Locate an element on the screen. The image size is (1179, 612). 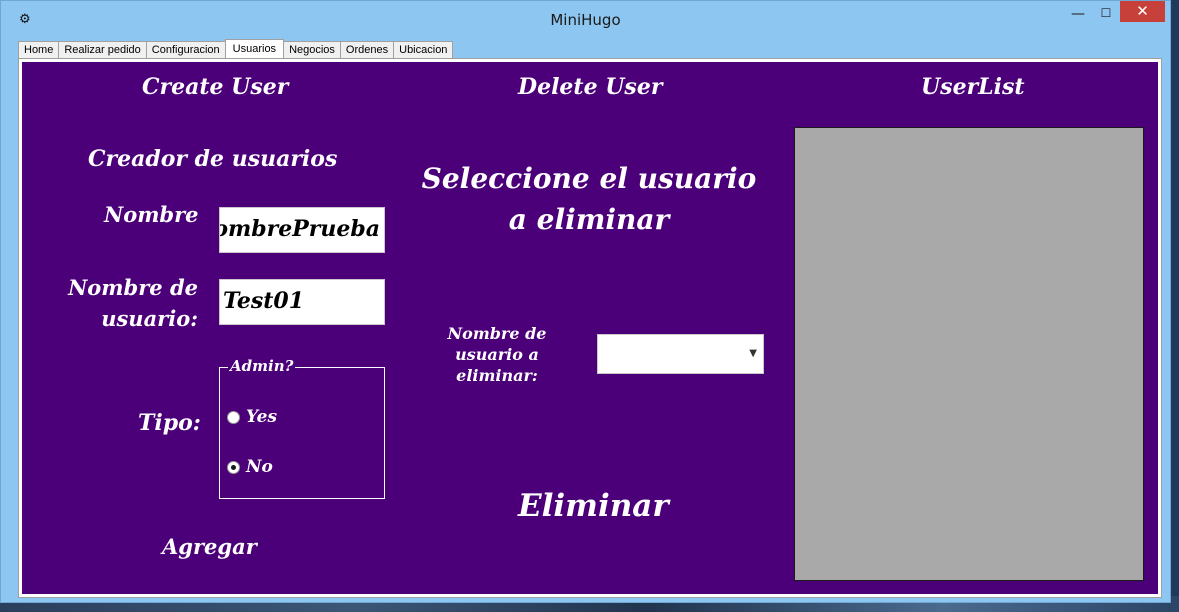
tab-usuarios: Usuarios is located at coordinates (254, 49).